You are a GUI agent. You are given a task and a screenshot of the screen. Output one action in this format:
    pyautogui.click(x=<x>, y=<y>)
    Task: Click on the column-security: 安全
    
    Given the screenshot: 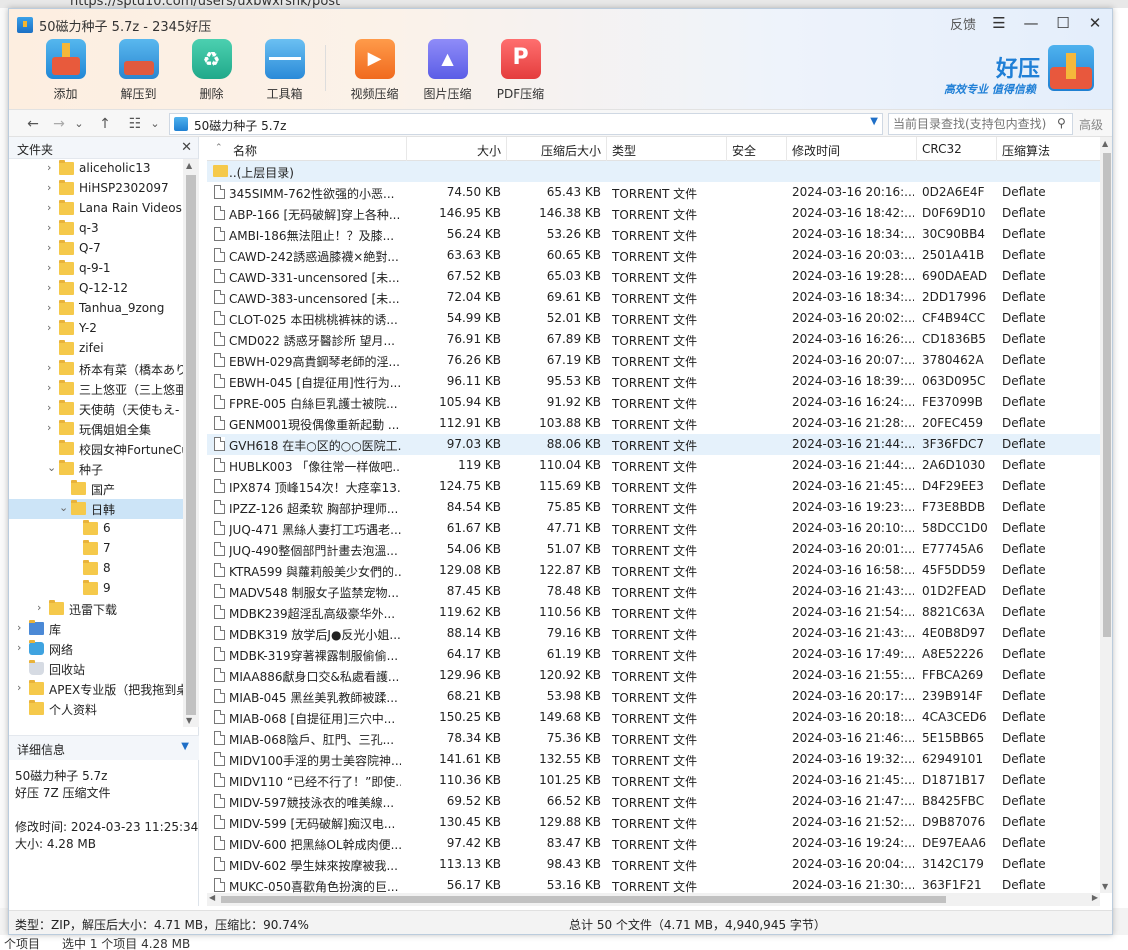 What is the action you would take?
    pyautogui.click(x=757, y=149)
    